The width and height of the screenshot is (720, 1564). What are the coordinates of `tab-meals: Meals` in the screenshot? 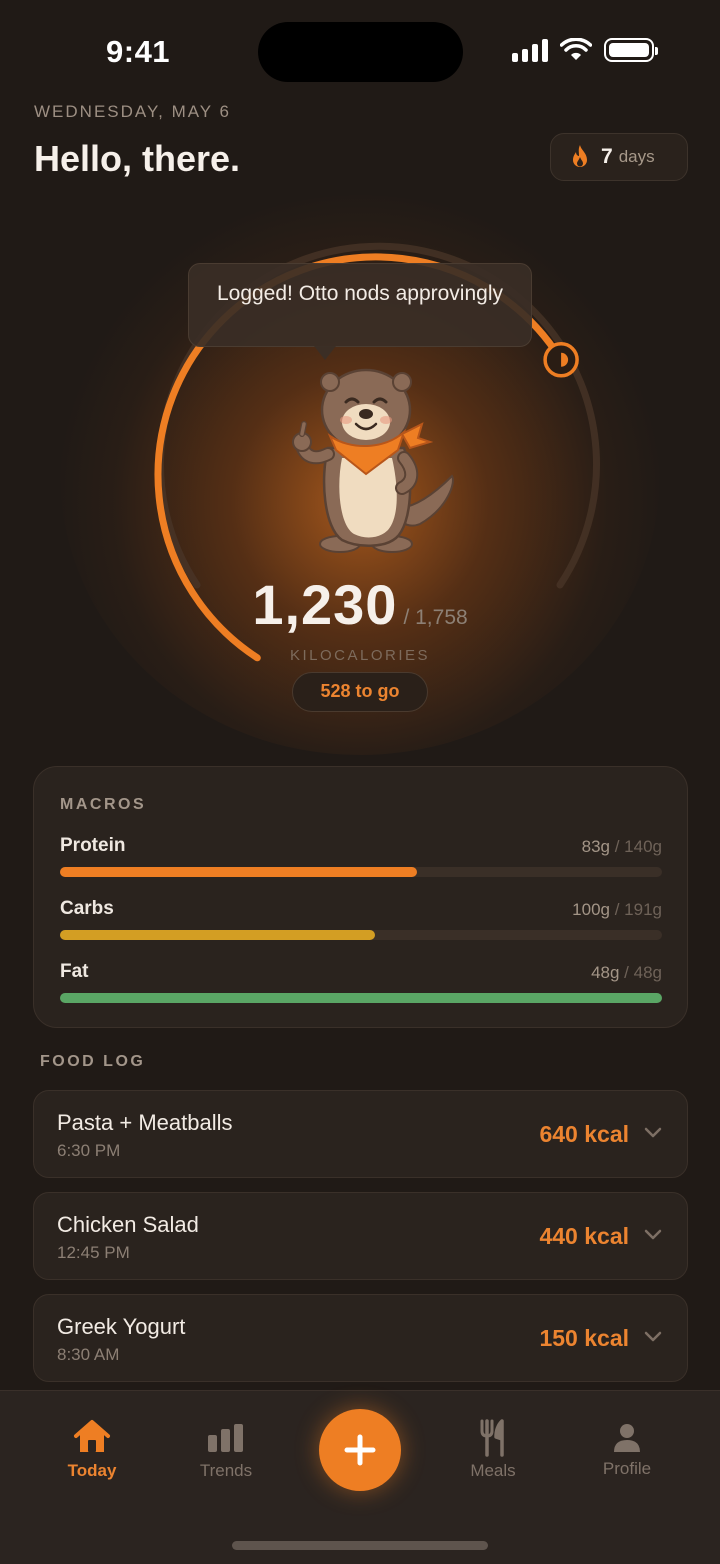 It's located at (493, 1450).